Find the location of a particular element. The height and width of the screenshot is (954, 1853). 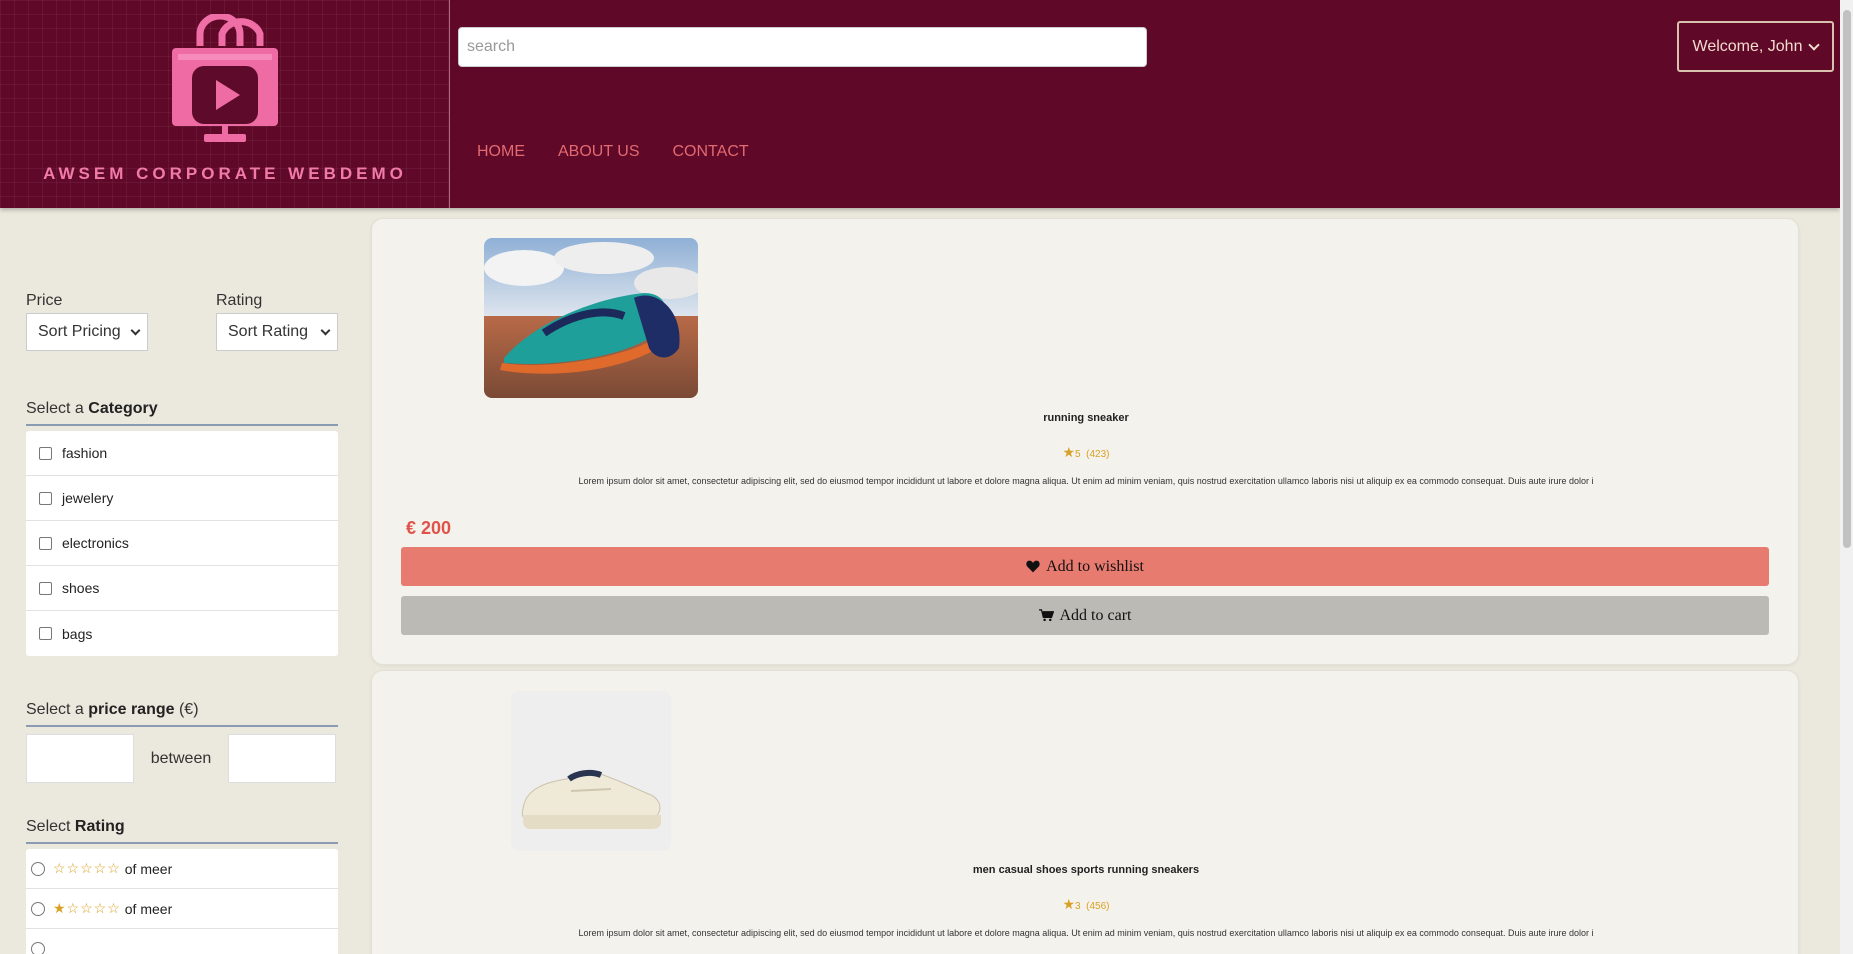

brand-name: AWSEM CORPORATE WEBDEMO is located at coordinates (225, 173).